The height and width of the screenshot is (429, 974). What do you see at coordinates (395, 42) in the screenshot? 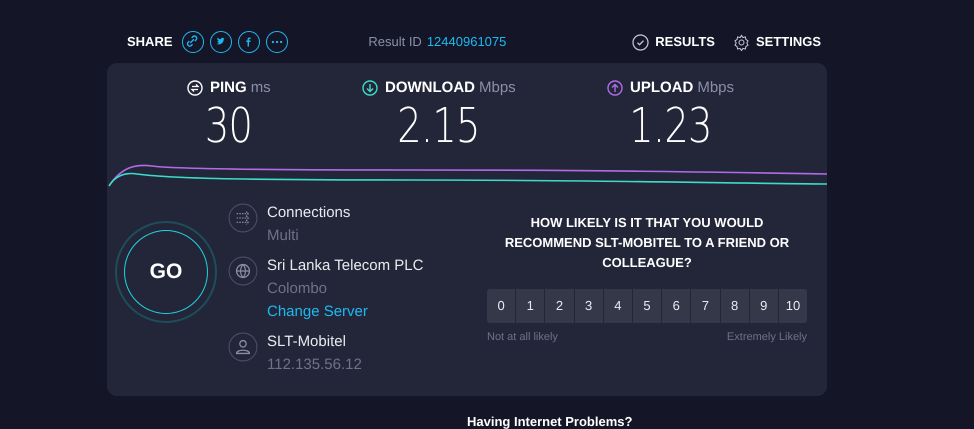
I see `result-id-label: Result ID` at bounding box center [395, 42].